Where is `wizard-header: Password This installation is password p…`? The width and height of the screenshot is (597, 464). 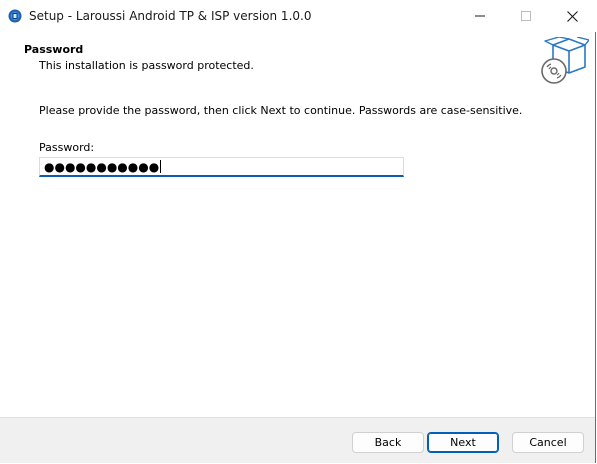
wizard-header: Password This installation is password p… is located at coordinates (297, 61).